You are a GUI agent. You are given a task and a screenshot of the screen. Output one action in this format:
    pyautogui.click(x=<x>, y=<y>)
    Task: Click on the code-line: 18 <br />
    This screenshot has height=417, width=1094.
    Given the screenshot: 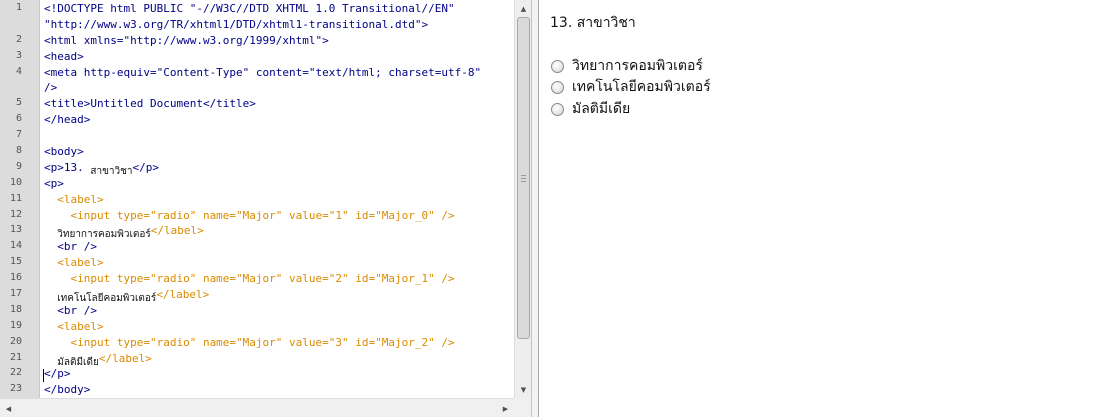 What is the action you would take?
    pyautogui.click(x=257, y=311)
    